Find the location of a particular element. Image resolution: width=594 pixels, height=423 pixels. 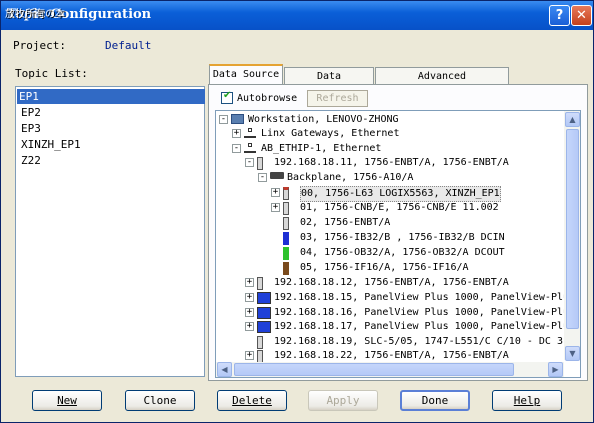

new-button: New is located at coordinates (67, 400).